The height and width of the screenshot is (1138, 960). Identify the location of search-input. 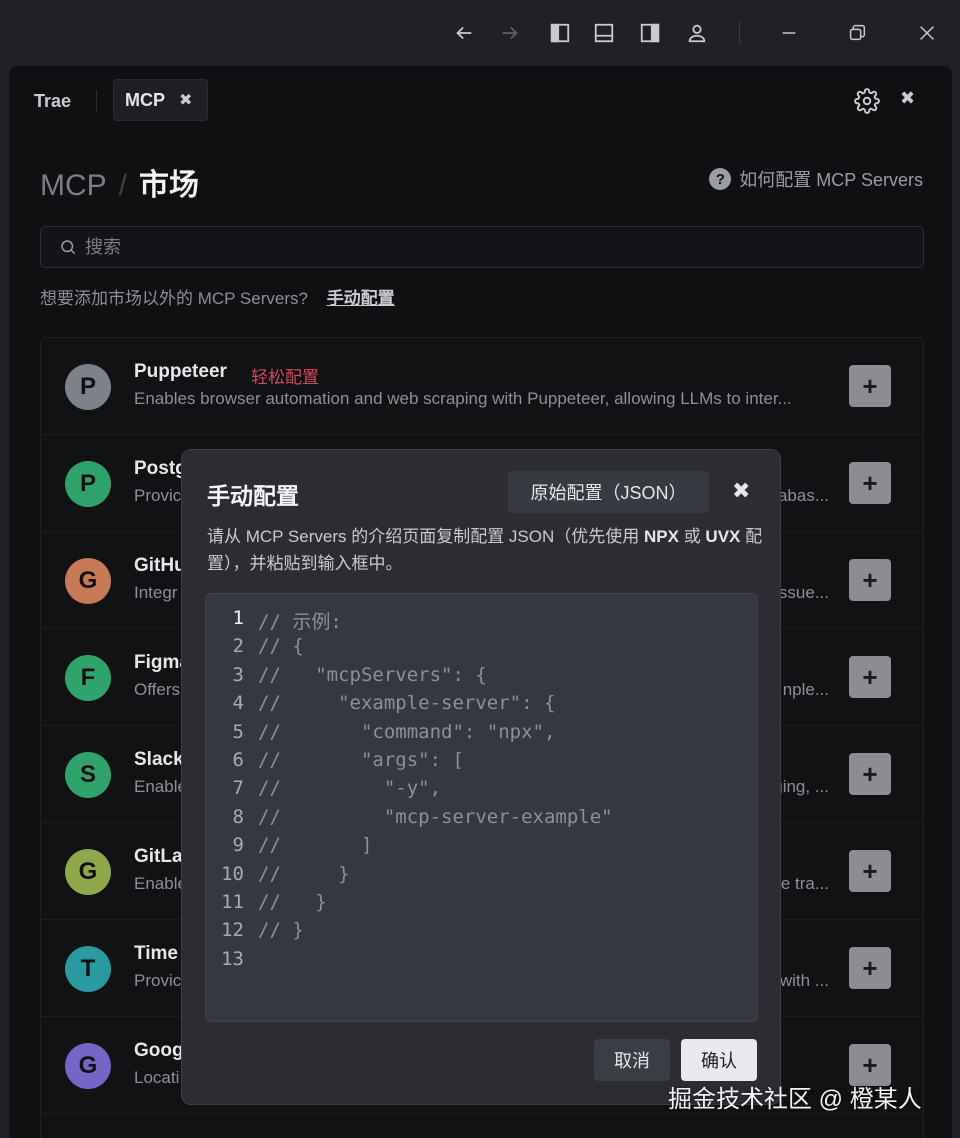
(485, 247).